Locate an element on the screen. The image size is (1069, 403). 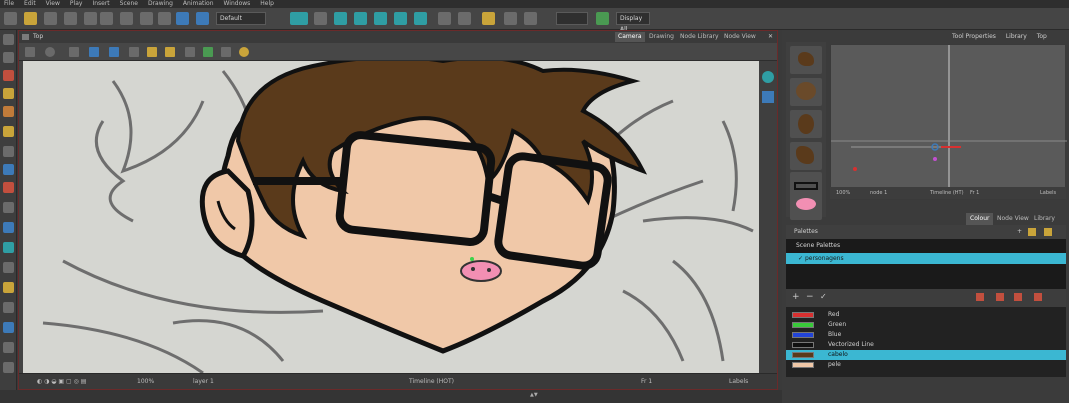
contour-editor-icon is located at coordinates (8, 57).